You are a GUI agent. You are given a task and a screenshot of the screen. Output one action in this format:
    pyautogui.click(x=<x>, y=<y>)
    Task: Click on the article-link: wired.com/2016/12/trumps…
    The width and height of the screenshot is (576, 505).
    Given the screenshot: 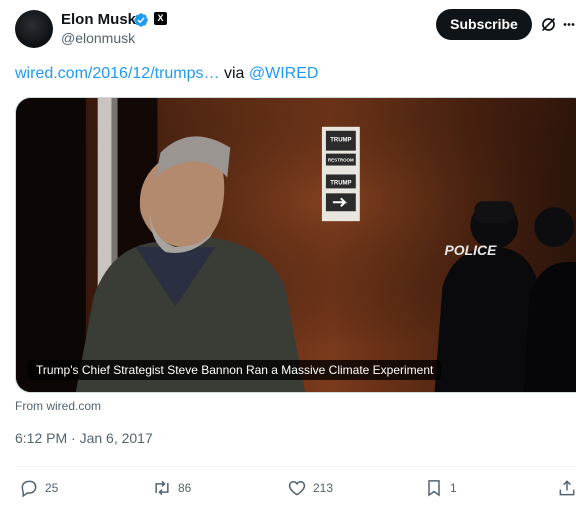 What is the action you would take?
    pyautogui.click(x=117, y=73)
    